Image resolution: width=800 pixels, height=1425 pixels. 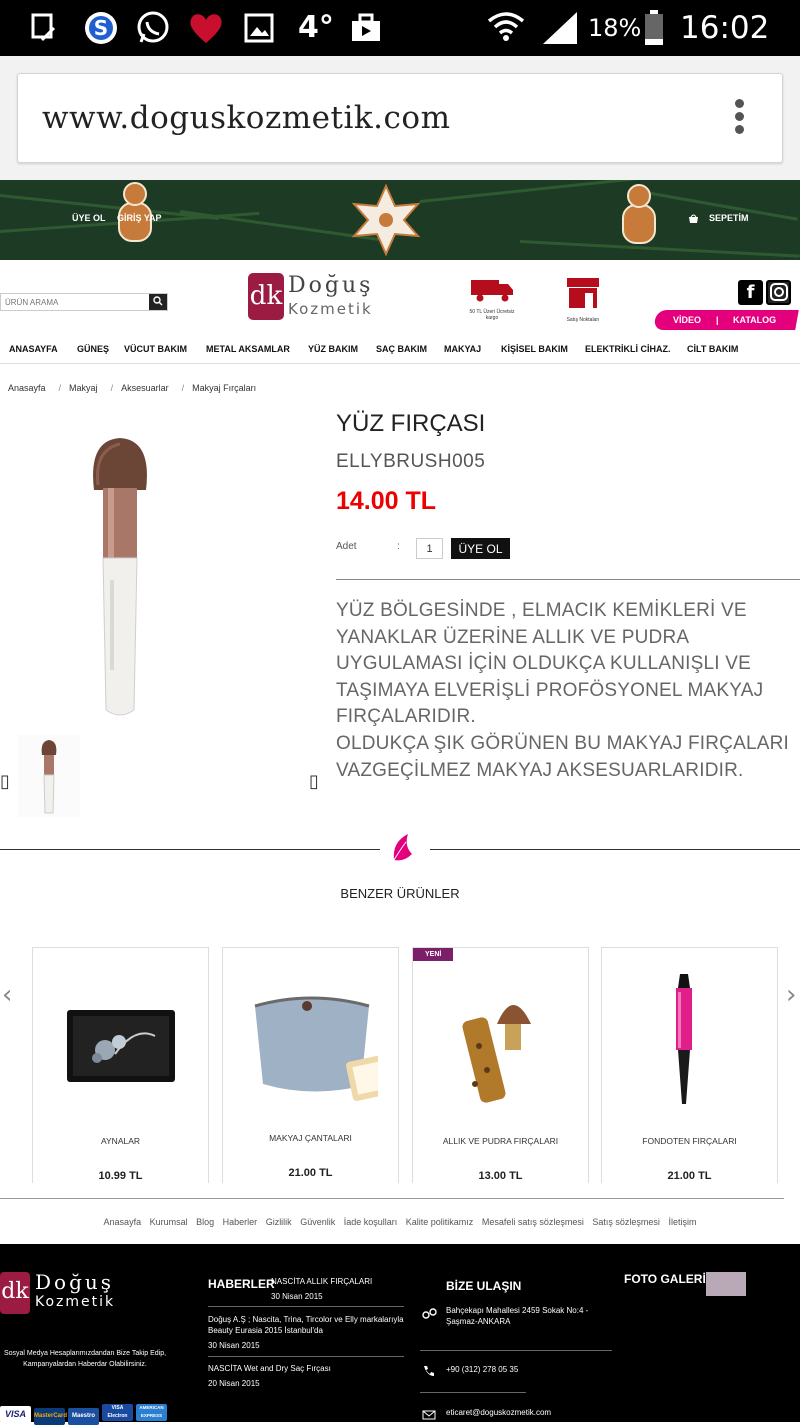 I want to click on video-catalog-bar: VİDEO | KATALOG, so click(x=726, y=320).